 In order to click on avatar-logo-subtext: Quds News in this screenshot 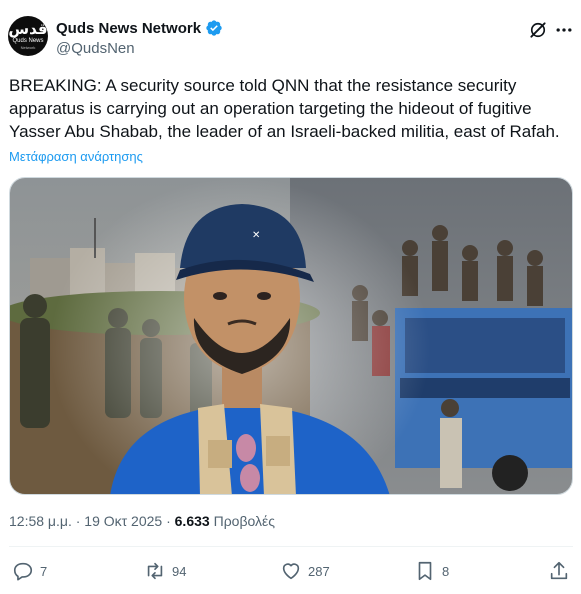, I will do `click(28, 41)`.